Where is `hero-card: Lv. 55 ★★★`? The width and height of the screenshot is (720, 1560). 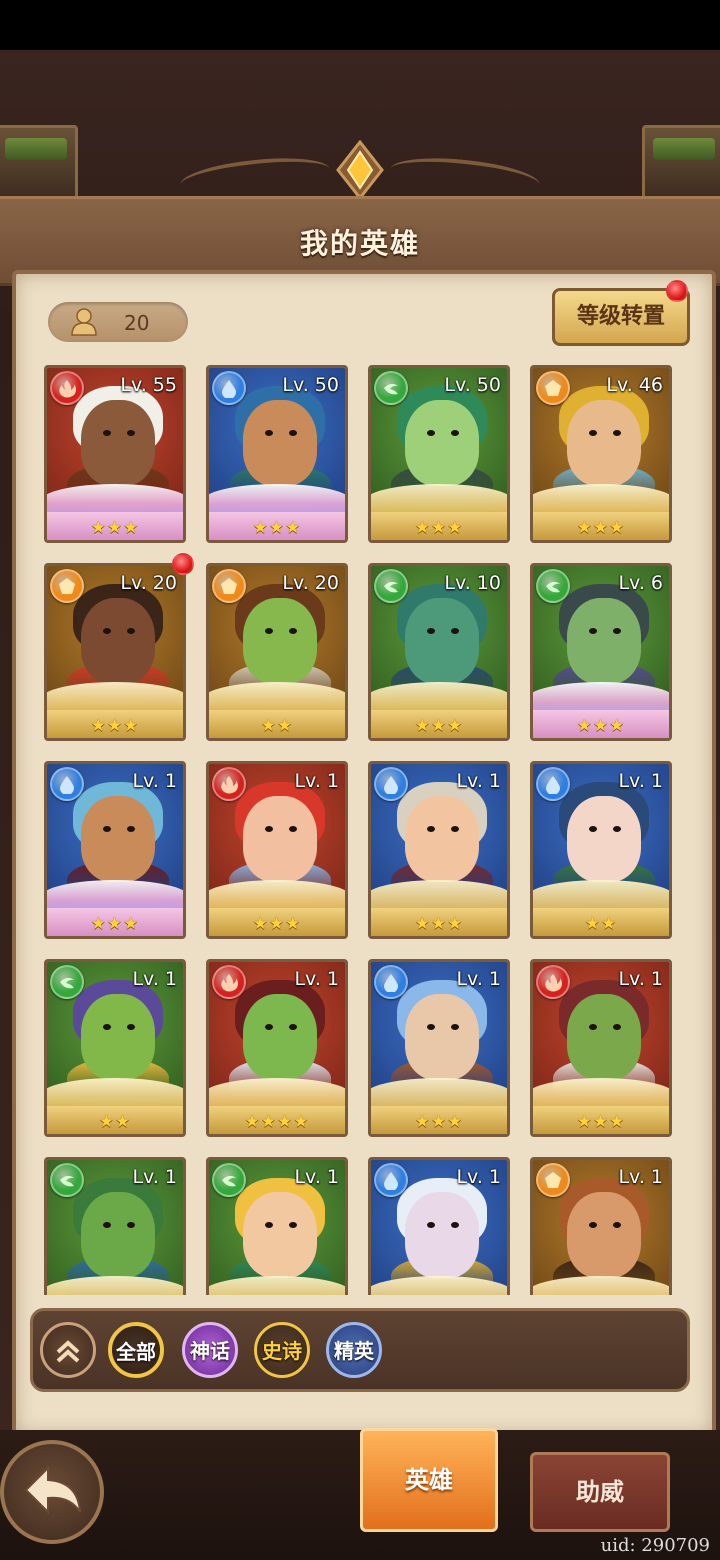 hero-card: Lv. 55 ★★★ is located at coordinates (115, 454).